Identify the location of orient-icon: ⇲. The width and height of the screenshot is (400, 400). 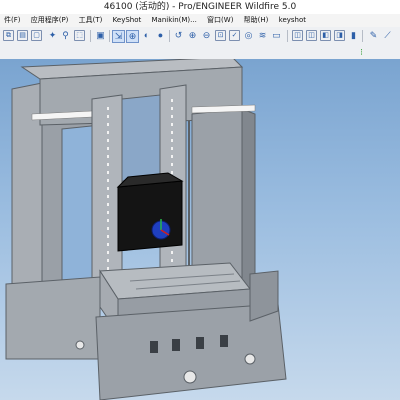
(118, 36).